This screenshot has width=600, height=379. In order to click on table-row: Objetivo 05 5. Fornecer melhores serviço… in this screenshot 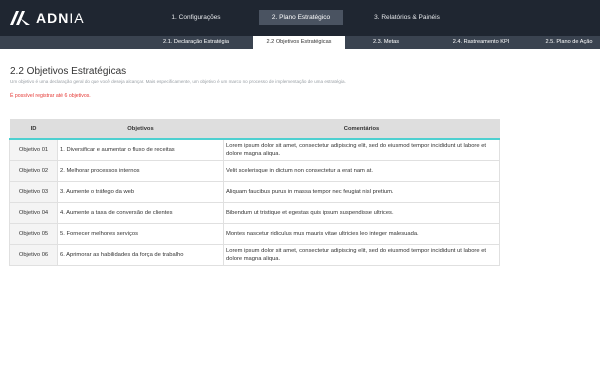, I will do `click(254, 234)`.